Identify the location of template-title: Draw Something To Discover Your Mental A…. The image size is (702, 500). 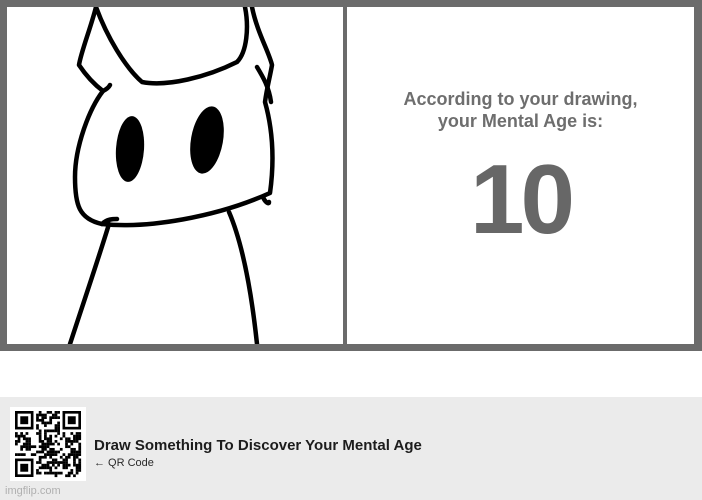
(258, 445).